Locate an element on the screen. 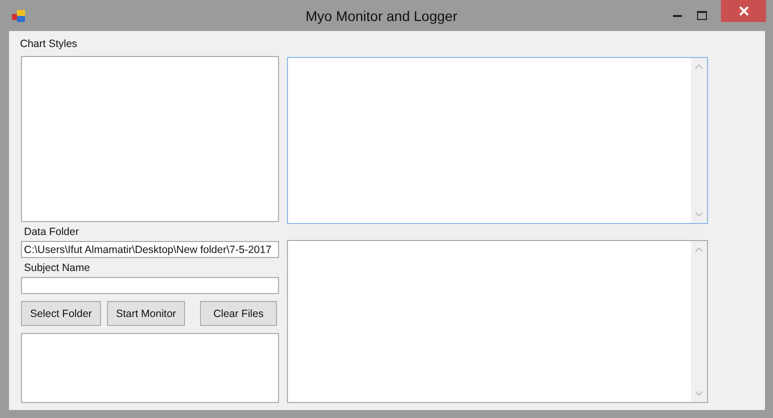  data-folder-field: C:\Users\Ifut Almamatir\Desktop\New folder\7-5-2017 is located at coordinates (150, 249).